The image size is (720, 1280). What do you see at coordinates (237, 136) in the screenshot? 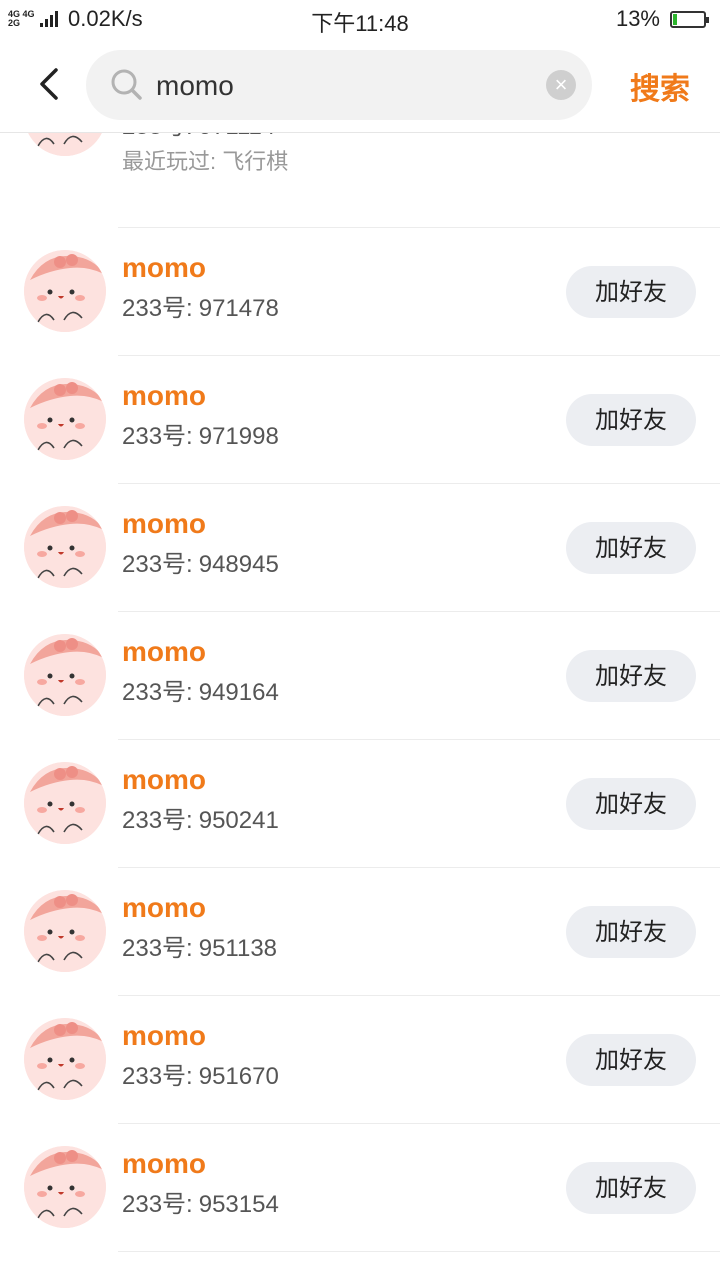
I see `account-number-value: 971114` at bounding box center [237, 136].